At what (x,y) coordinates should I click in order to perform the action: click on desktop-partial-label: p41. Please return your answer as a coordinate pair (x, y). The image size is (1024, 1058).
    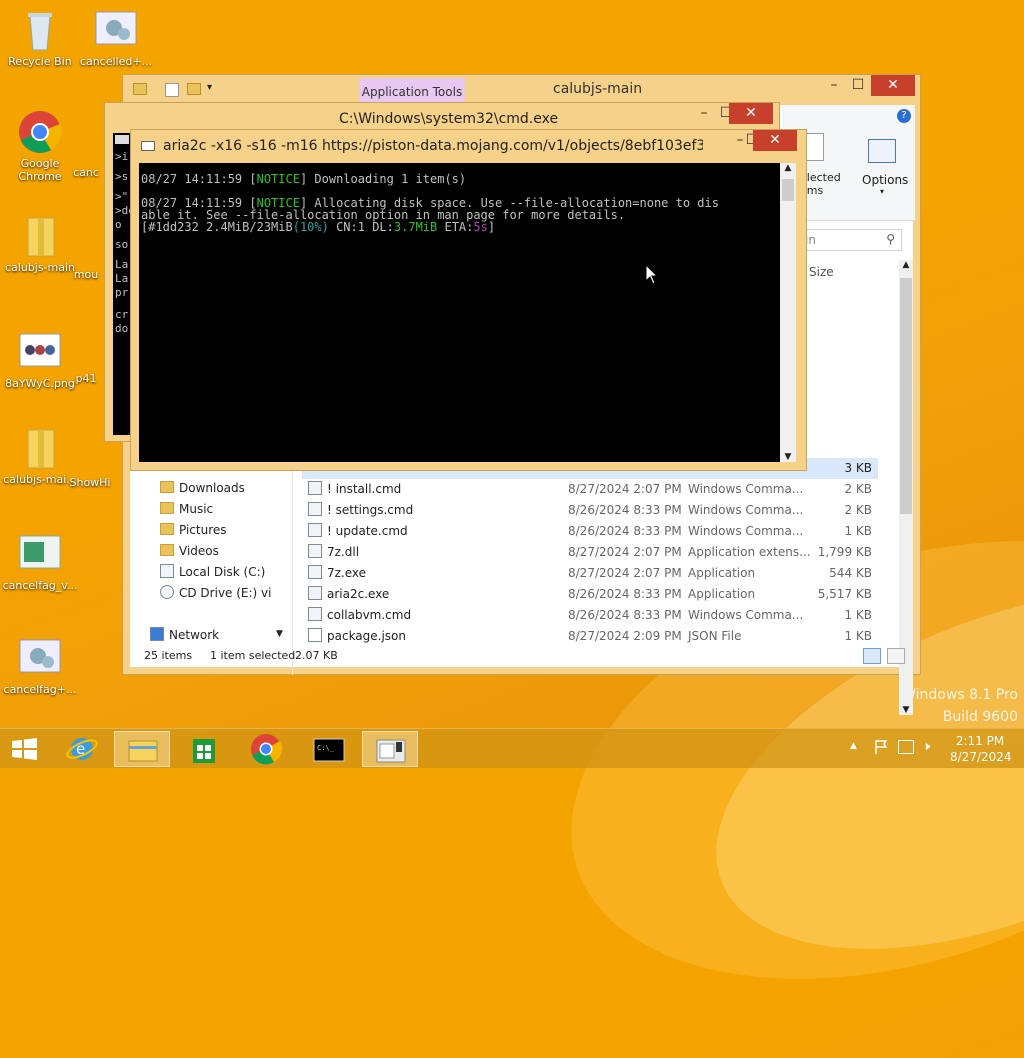
    Looking at the image, I should click on (86, 378).